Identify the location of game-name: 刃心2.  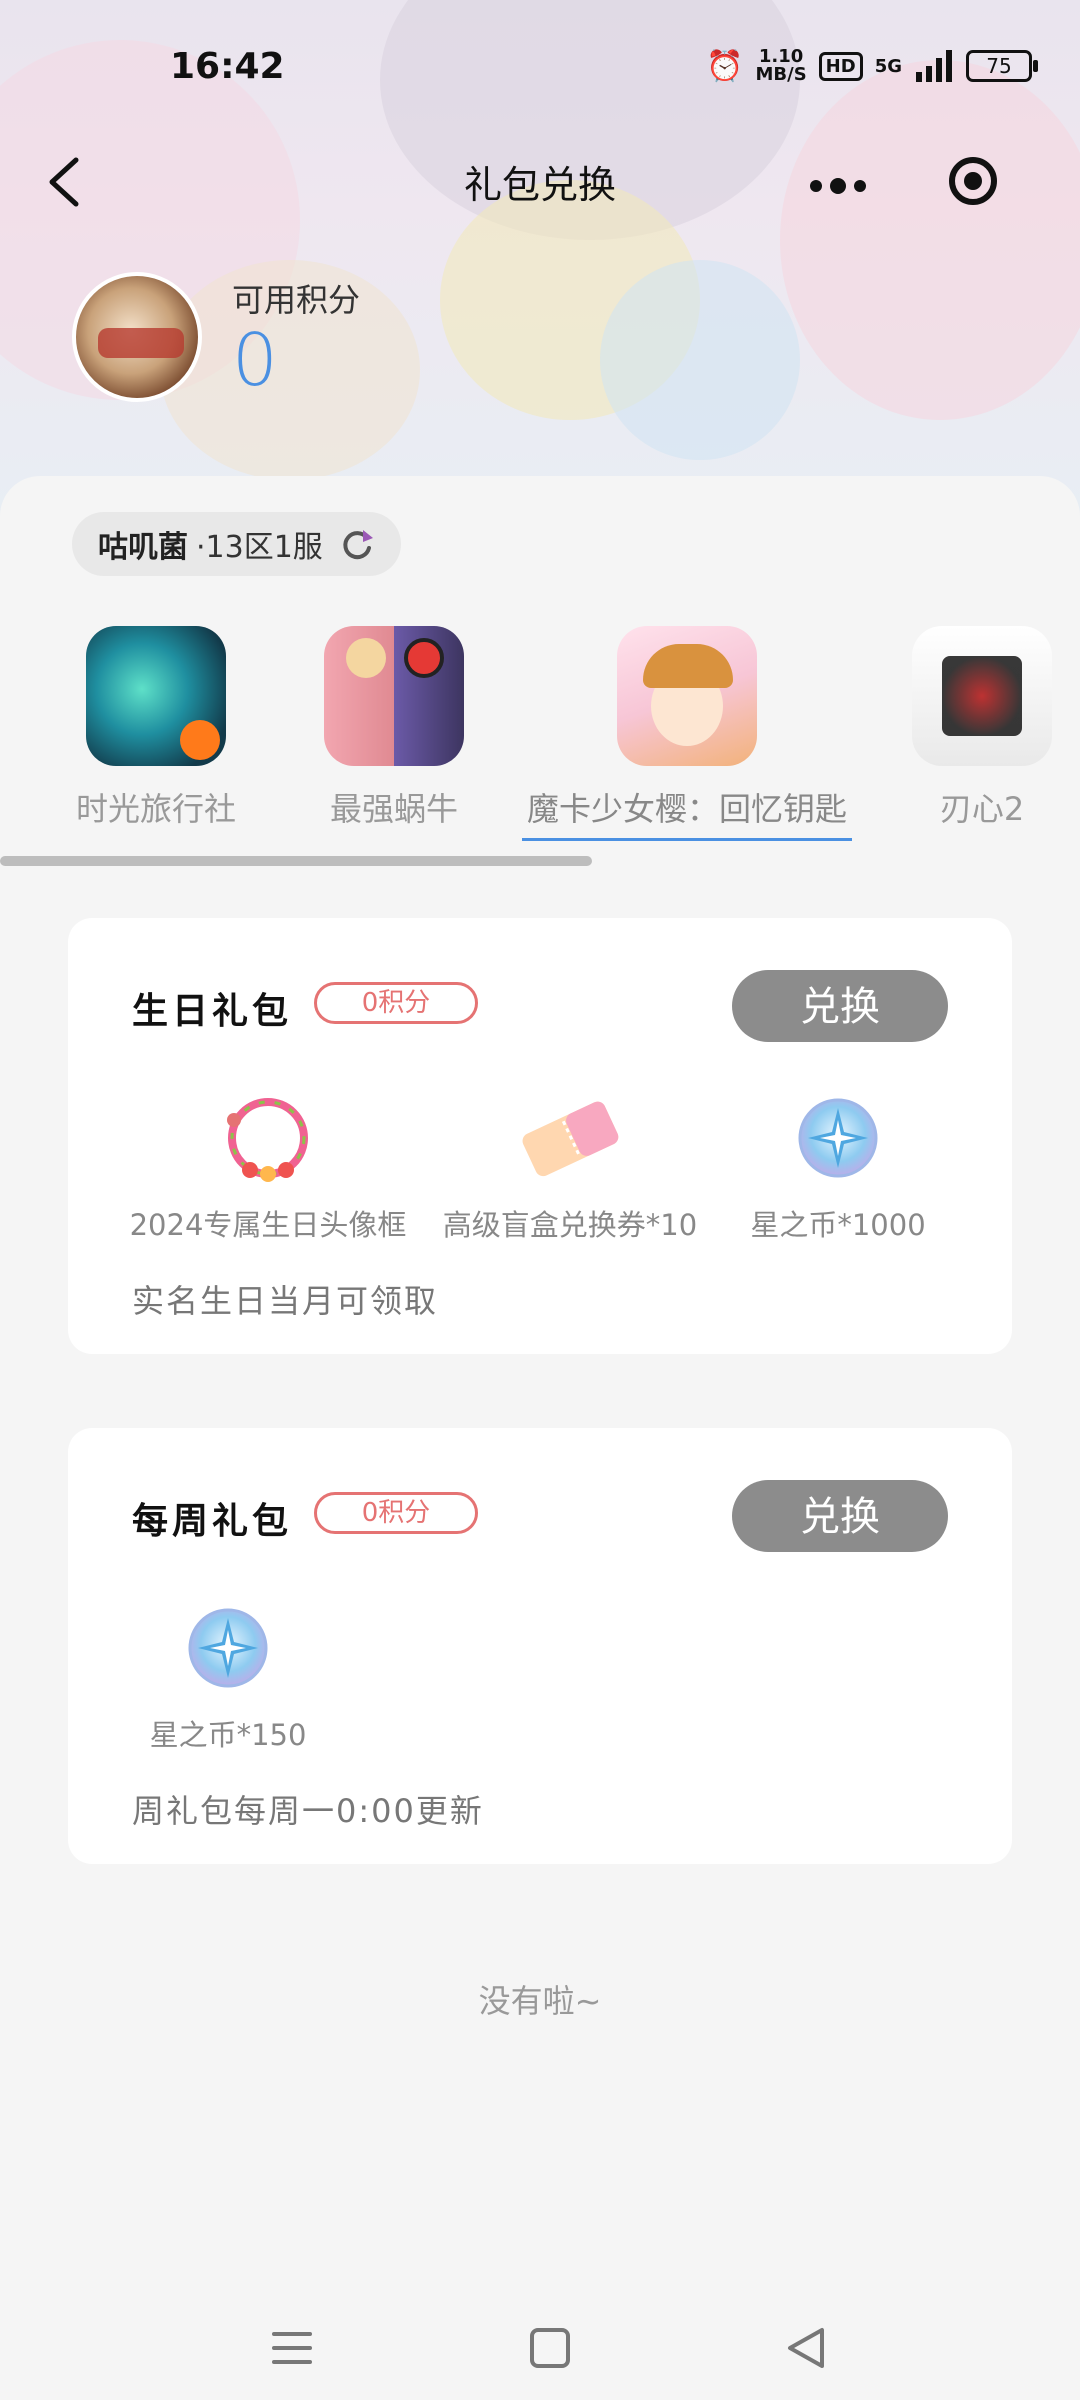
(982, 809).